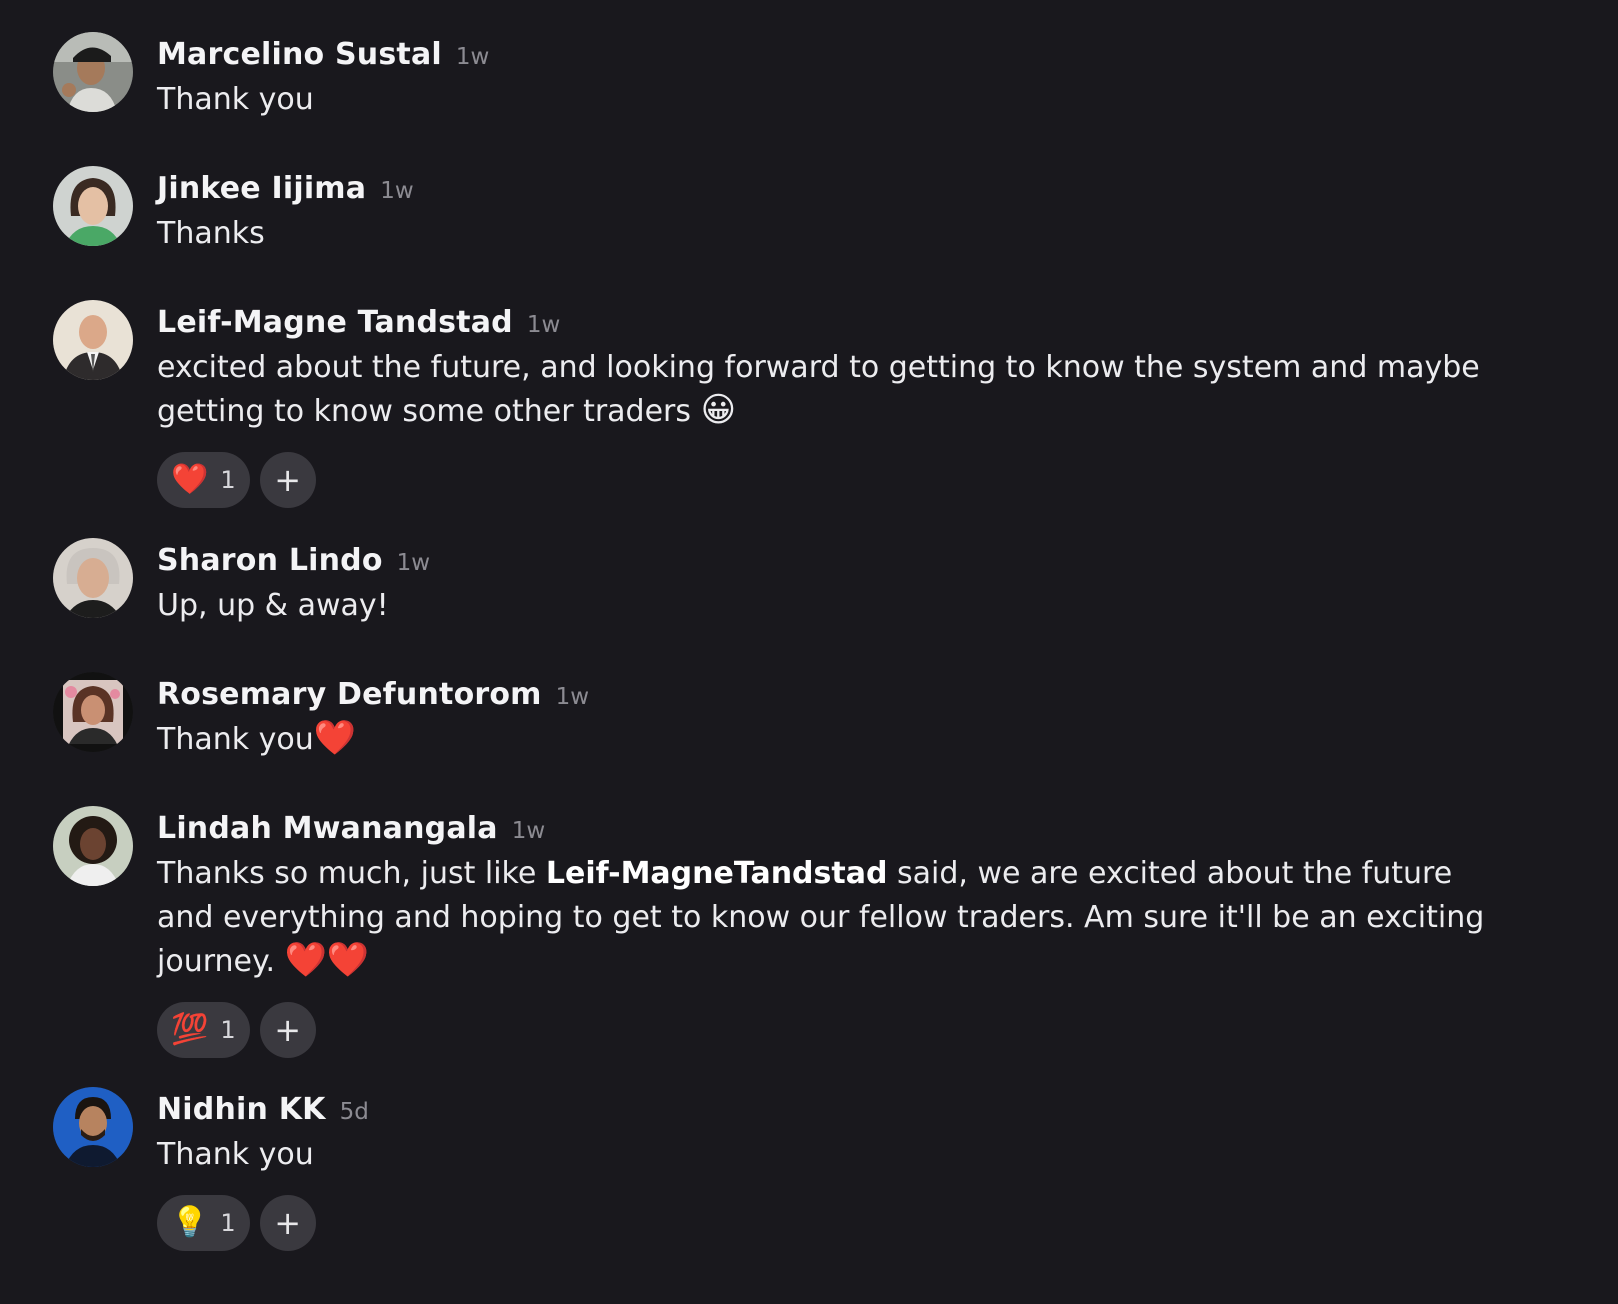  Describe the element at coordinates (270, 560) in the screenshot. I see `author-name: Sharon Lindo` at that location.